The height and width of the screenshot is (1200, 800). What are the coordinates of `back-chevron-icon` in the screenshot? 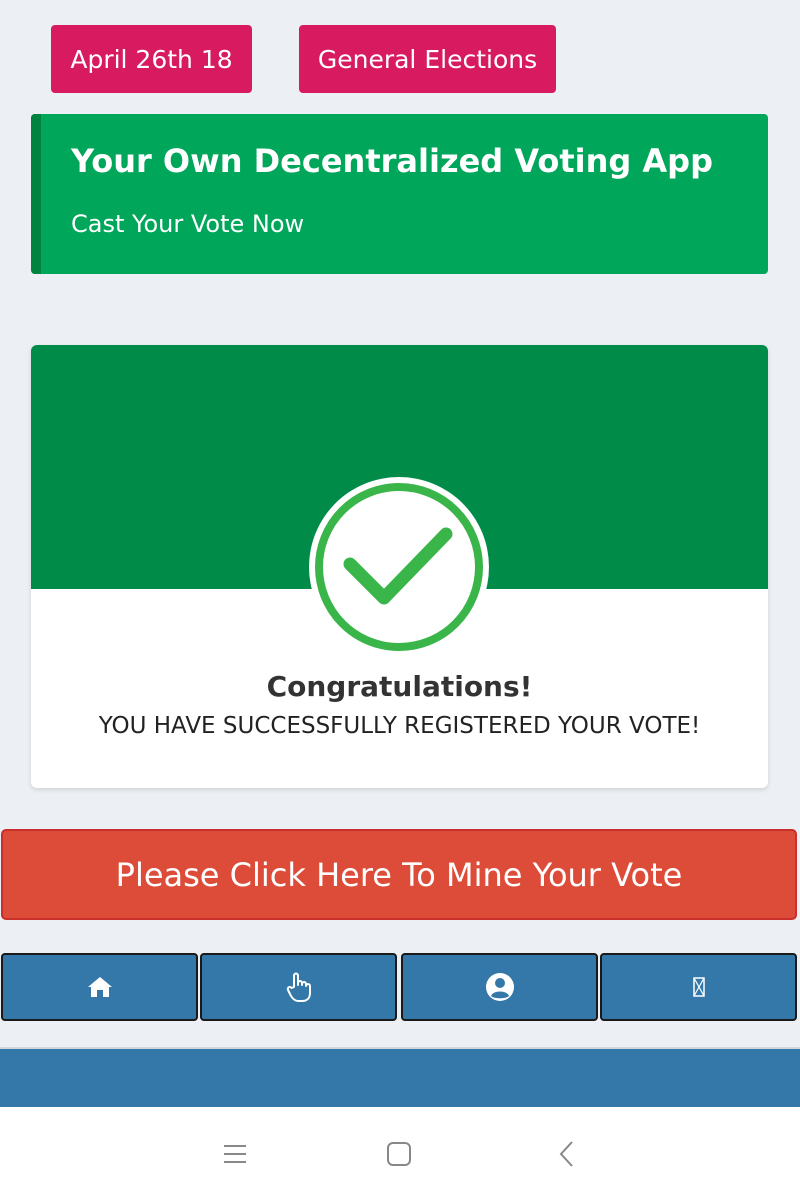 It's located at (567, 1154).